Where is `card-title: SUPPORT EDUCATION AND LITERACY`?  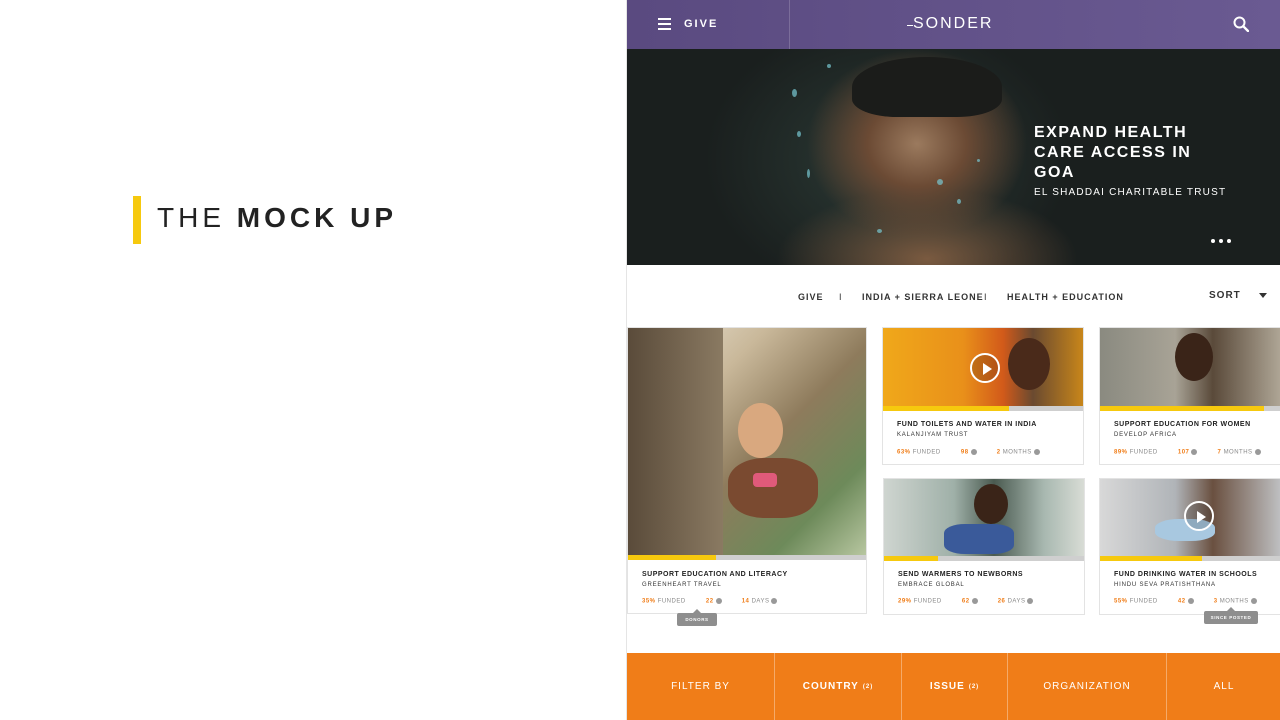
card-title: SUPPORT EDUCATION AND LITERACY is located at coordinates (715, 574).